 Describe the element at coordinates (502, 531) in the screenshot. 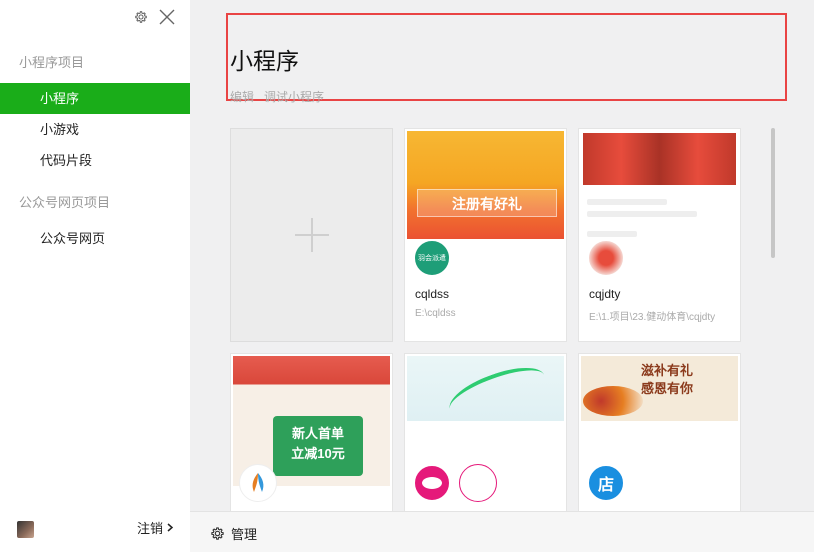

I see `bottom-bar: 管理` at that location.